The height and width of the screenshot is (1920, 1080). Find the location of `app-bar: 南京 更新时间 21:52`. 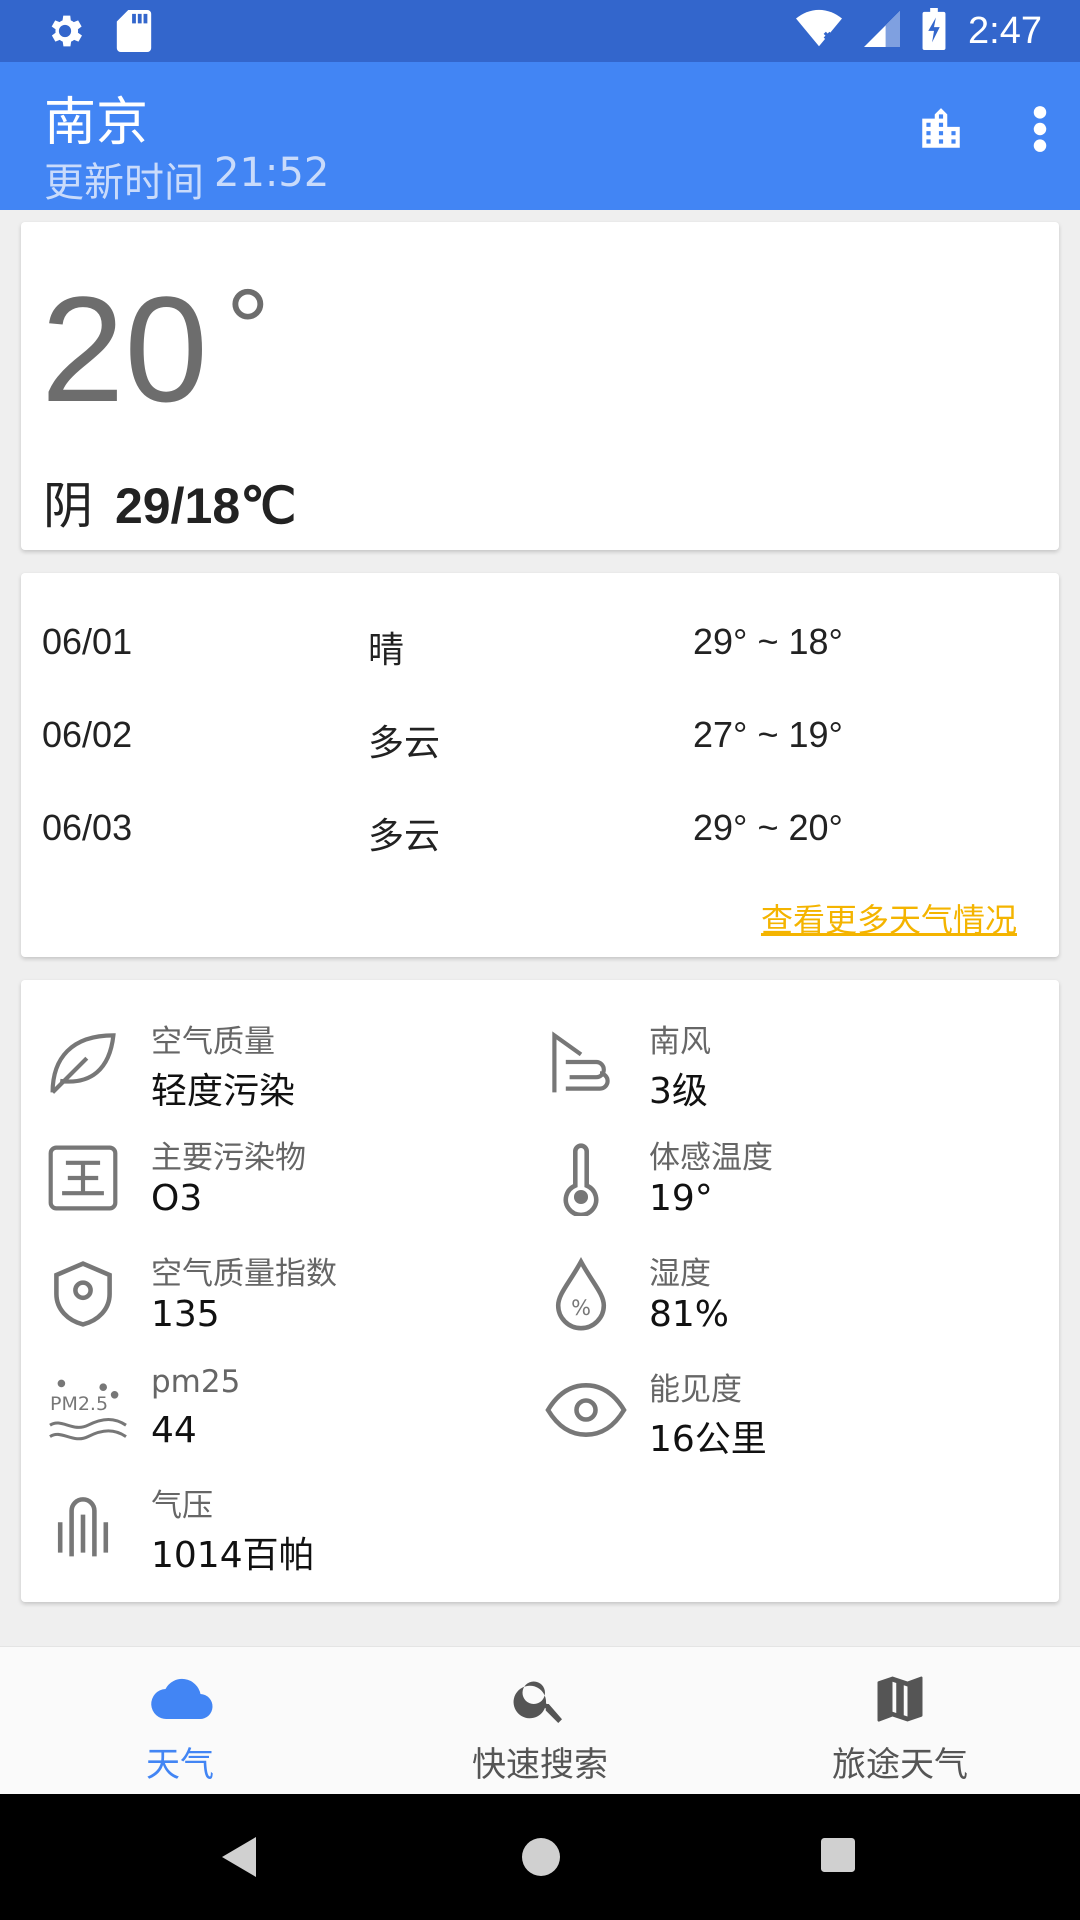

app-bar: 南京 更新时间 21:52 is located at coordinates (540, 136).